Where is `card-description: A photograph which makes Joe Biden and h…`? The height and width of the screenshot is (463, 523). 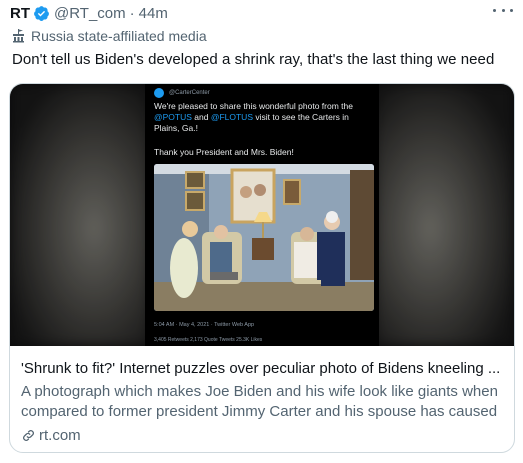 card-description: A photograph which makes Joe Biden and h… is located at coordinates (259, 401).